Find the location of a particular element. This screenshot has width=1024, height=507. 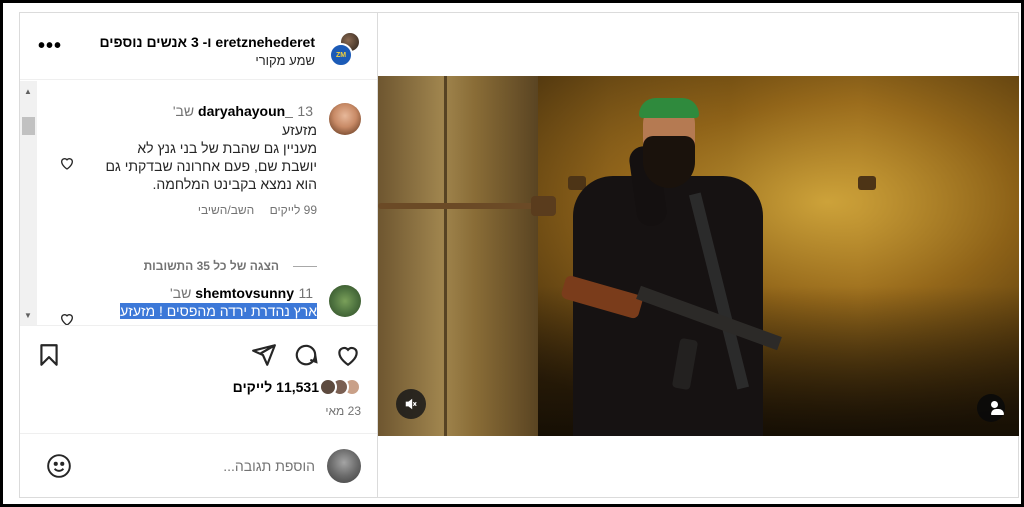

view-replies-button: הצגה של כל 35 התשובות is located at coordinates (230, 266).